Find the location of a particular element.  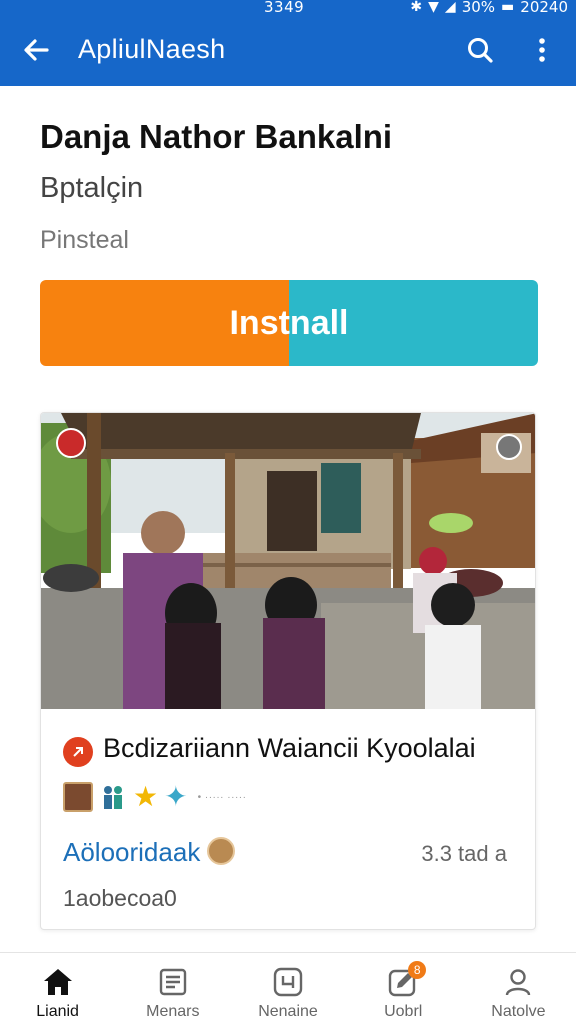

status-right: ✱ ▼ ◢ 30% ▬ 20240 is located at coordinates (489, 8).